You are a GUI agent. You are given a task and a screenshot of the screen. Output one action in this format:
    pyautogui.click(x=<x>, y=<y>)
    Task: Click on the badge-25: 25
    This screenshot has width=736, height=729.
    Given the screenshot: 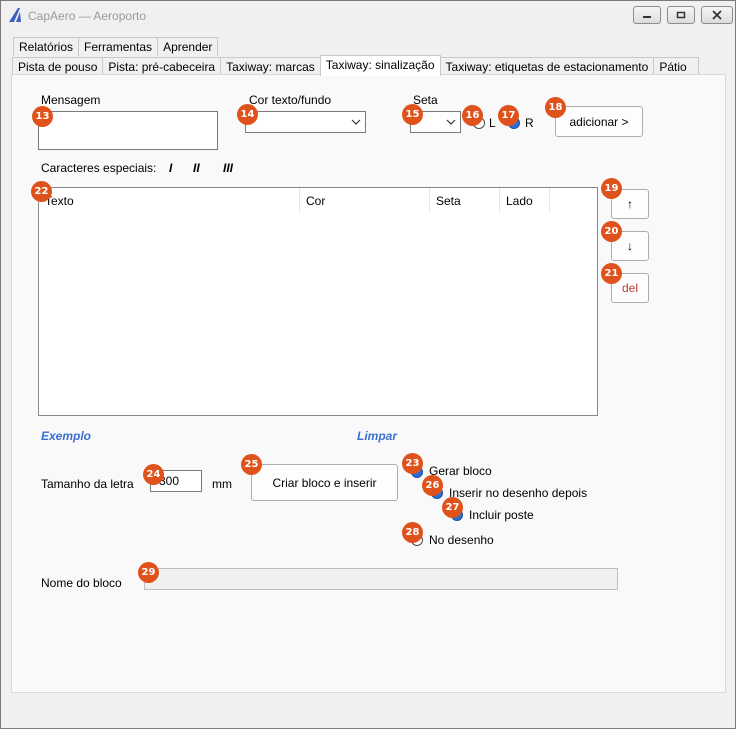 What is the action you would take?
    pyautogui.click(x=251, y=464)
    